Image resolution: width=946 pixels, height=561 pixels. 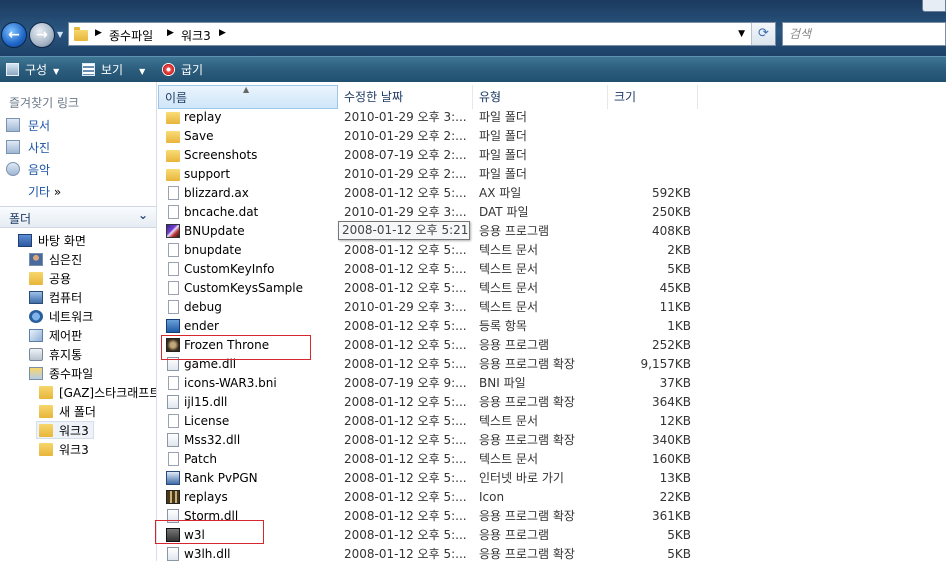 What do you see at coordinates (492, 497) in the screenshot?
I see `file-type: Icon` at bounding box center [492, 497].